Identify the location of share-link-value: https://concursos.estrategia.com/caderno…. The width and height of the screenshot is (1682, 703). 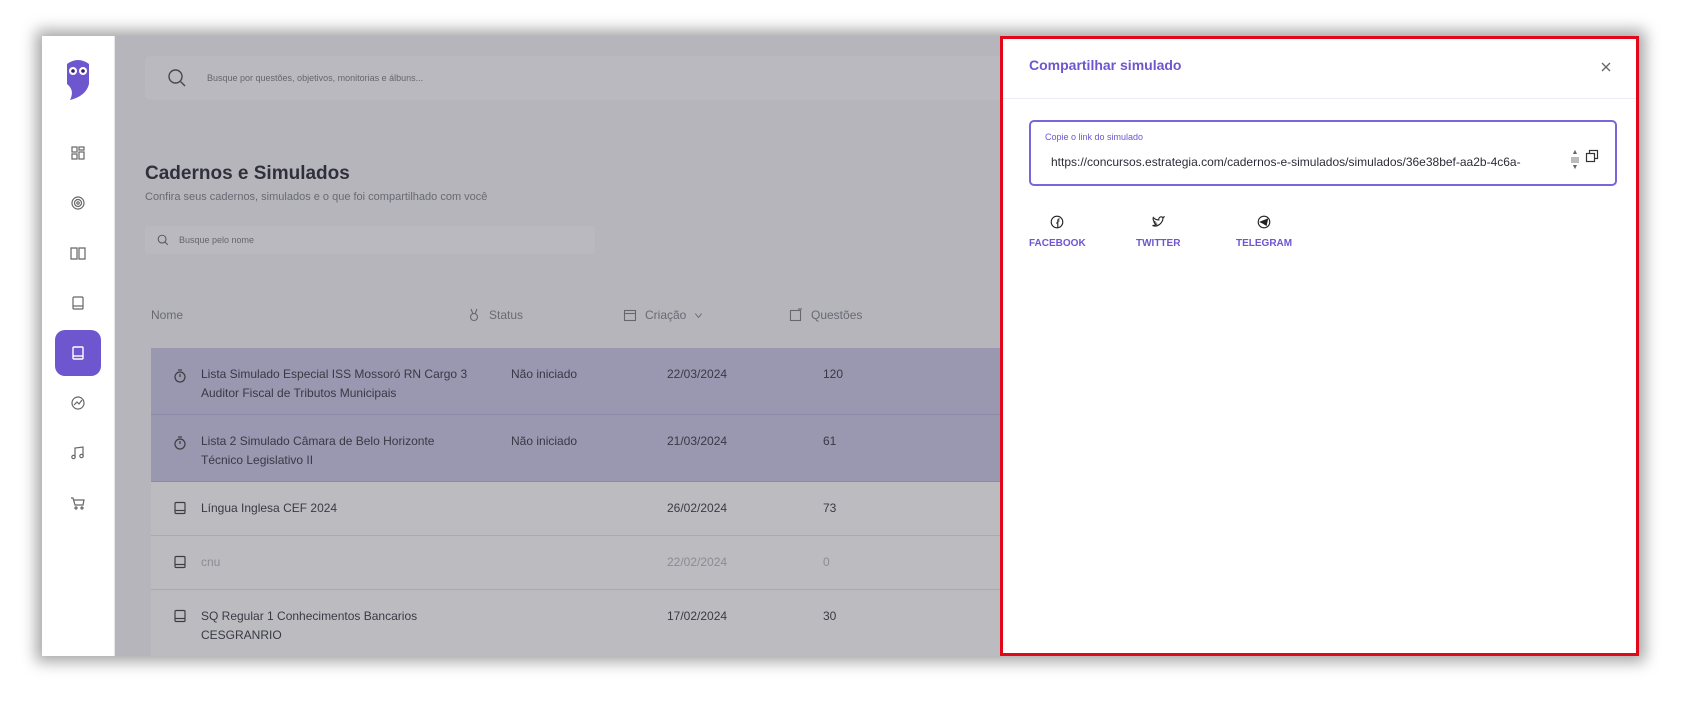
(1308, 166).